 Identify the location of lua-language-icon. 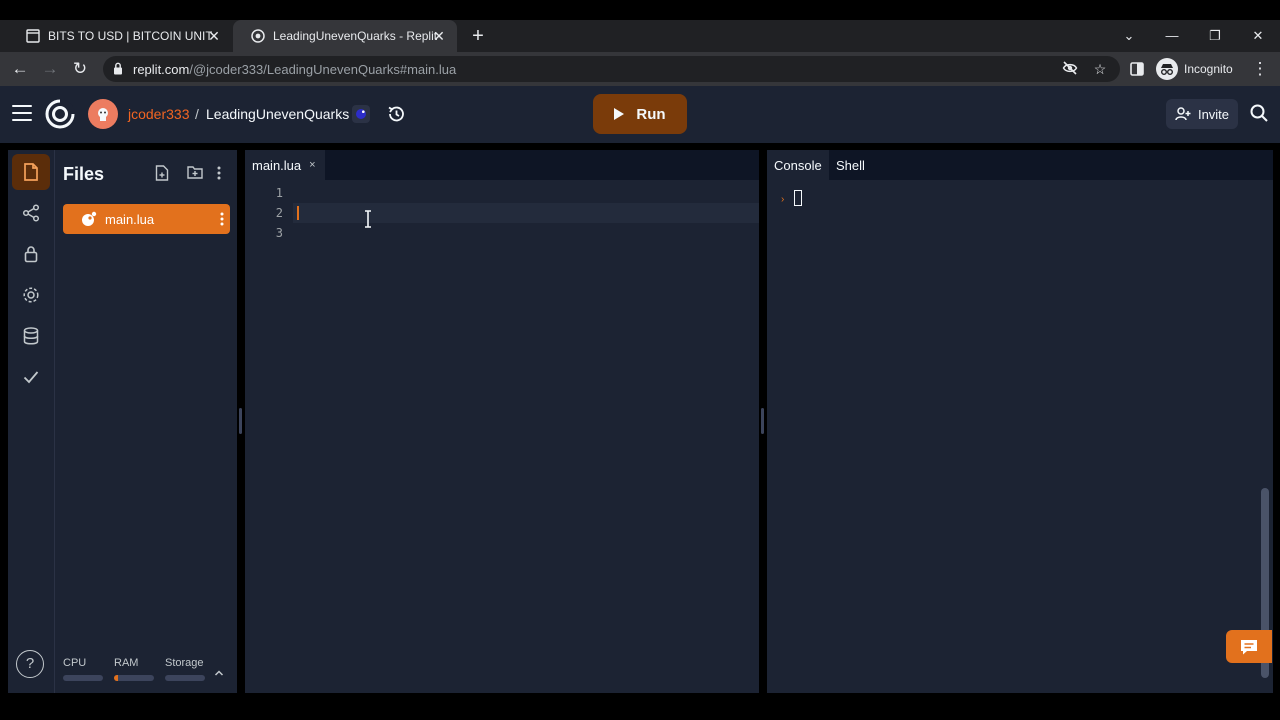
(361, 114).